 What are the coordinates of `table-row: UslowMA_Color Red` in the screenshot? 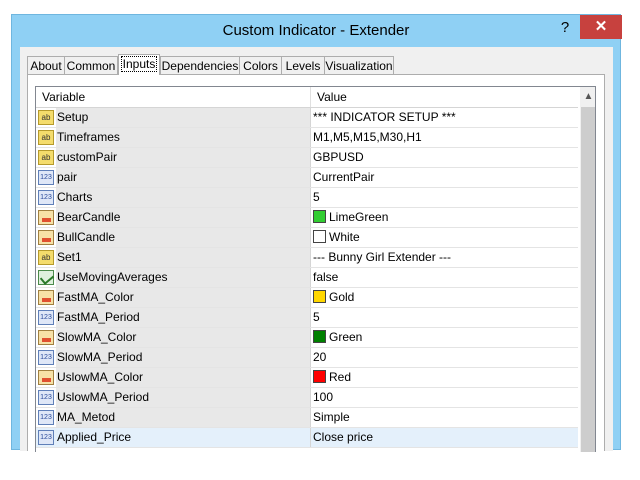 It's located at (307, 378).